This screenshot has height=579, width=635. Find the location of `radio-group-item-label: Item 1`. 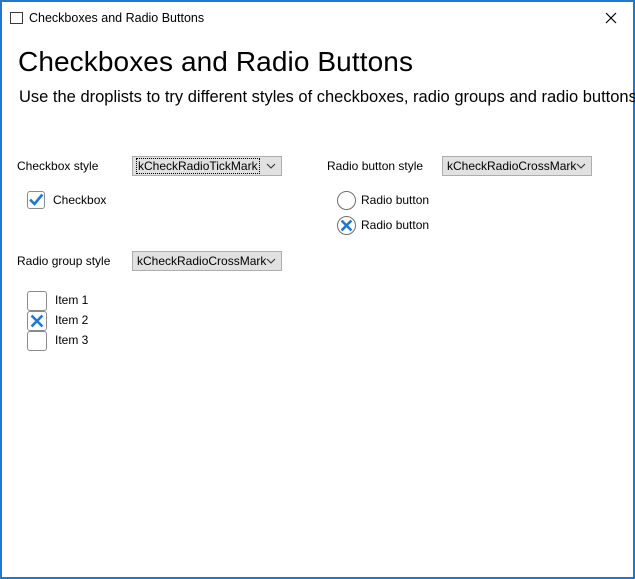

radio-group-item-label: Item 1 is located at coordinates (72, 300).